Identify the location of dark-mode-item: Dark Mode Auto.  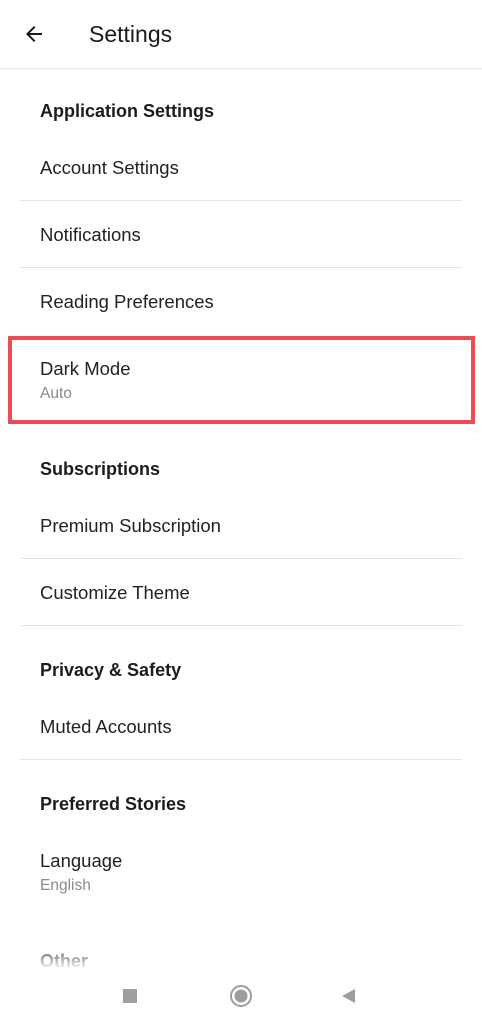
(241, 378).